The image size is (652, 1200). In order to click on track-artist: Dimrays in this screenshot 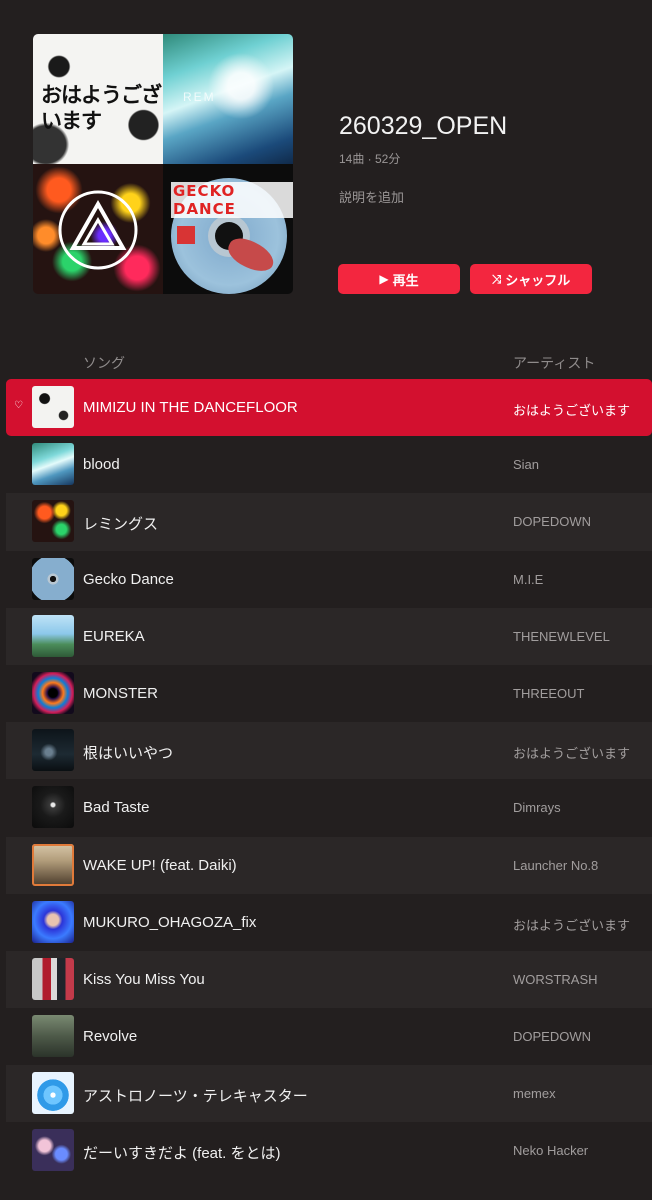, I will do `click(537, 807)`.